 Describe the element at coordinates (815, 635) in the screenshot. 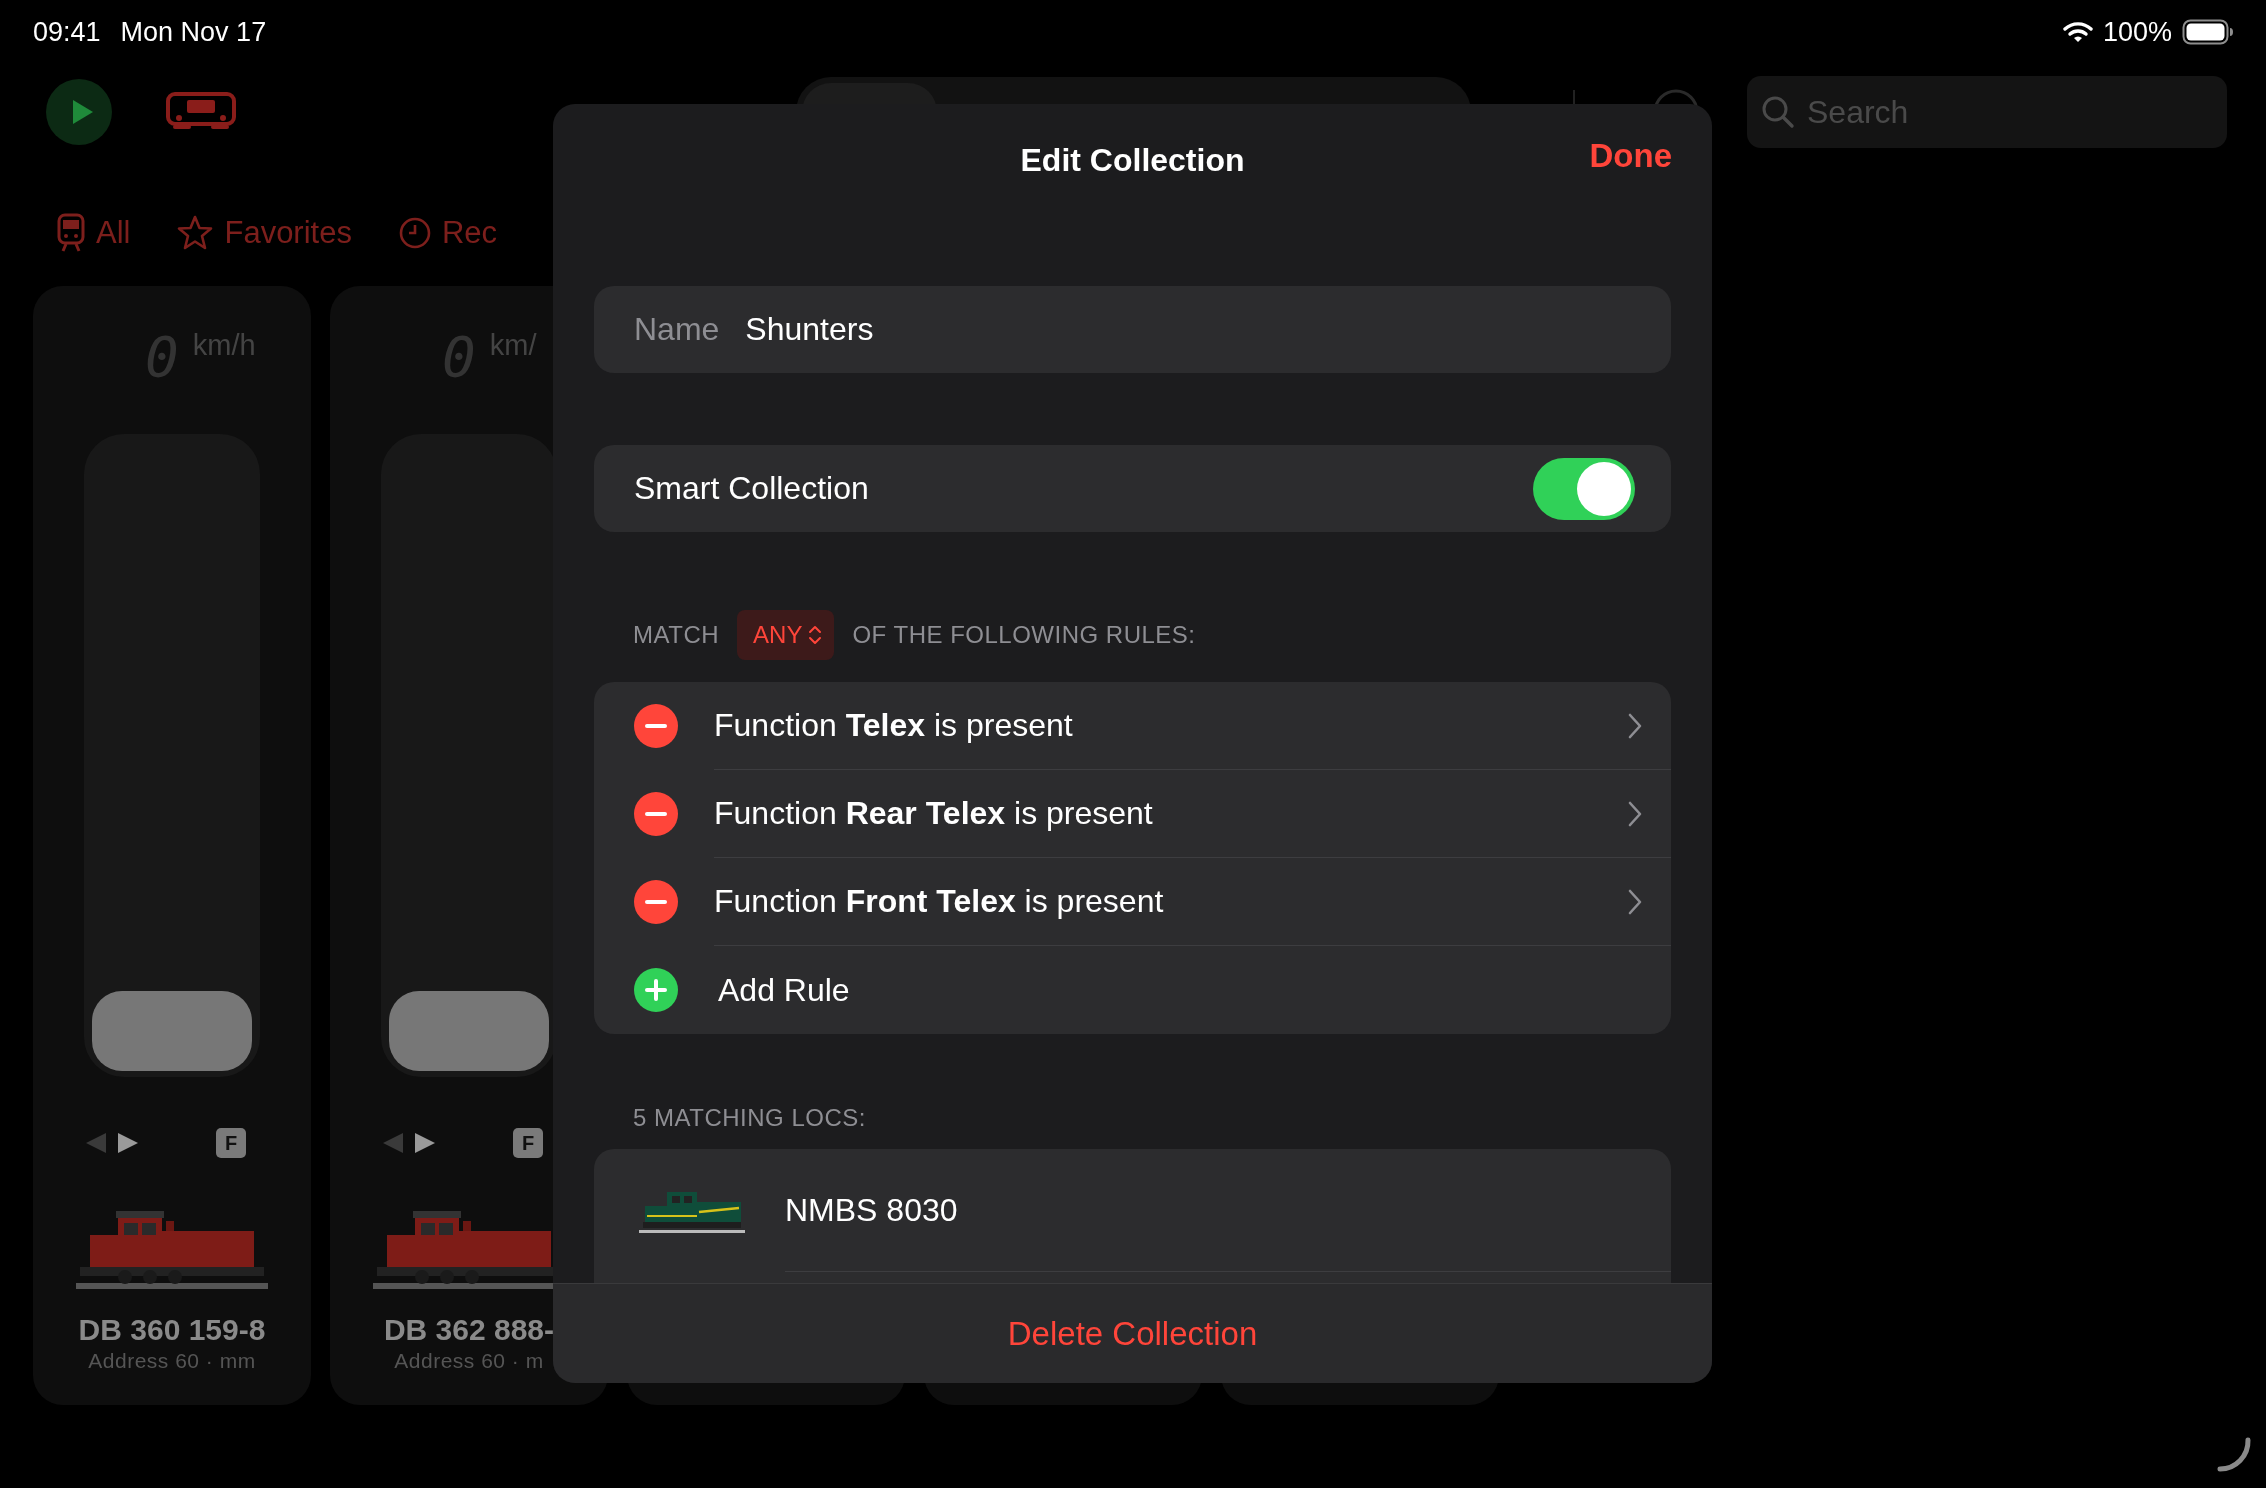

I see `up-down-chevron-icon` at that location.